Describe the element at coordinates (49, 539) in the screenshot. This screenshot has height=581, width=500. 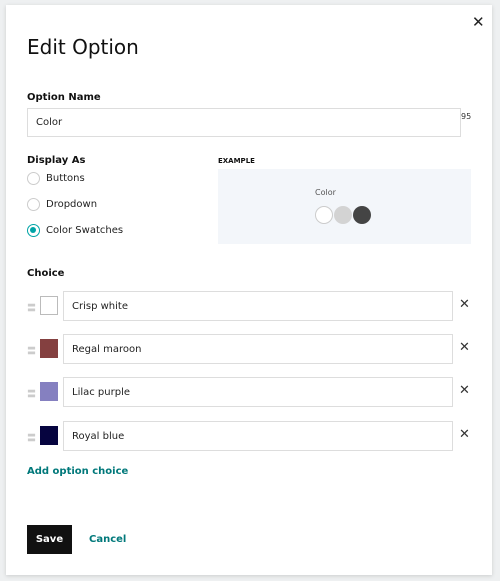
I see `save-button: Save` at that location.